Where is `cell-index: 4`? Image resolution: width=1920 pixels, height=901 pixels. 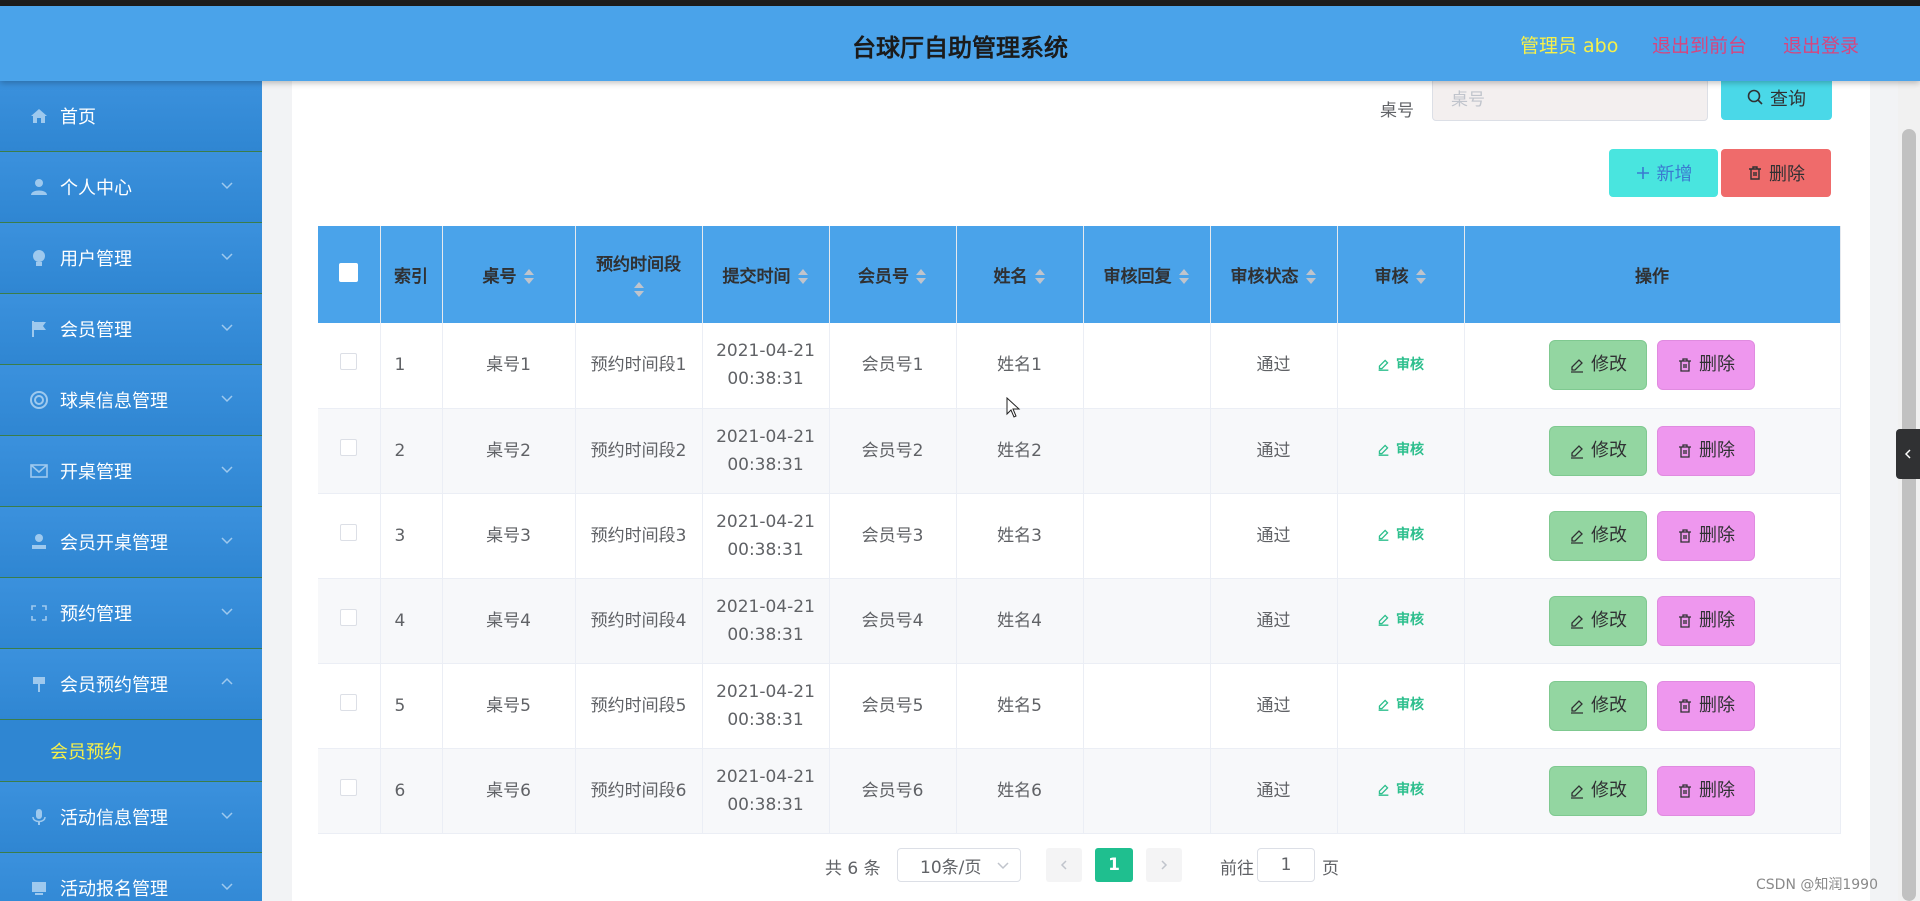 cell-index: 4 is located at coordinates (411, 621).